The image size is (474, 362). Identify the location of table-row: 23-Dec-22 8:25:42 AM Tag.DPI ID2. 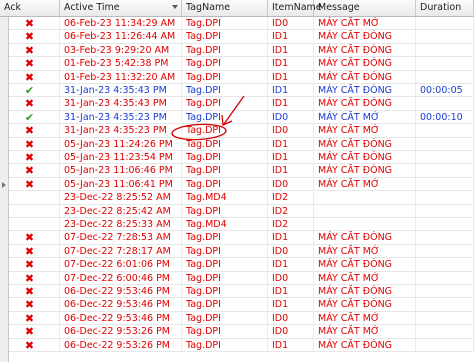
(237, 211).